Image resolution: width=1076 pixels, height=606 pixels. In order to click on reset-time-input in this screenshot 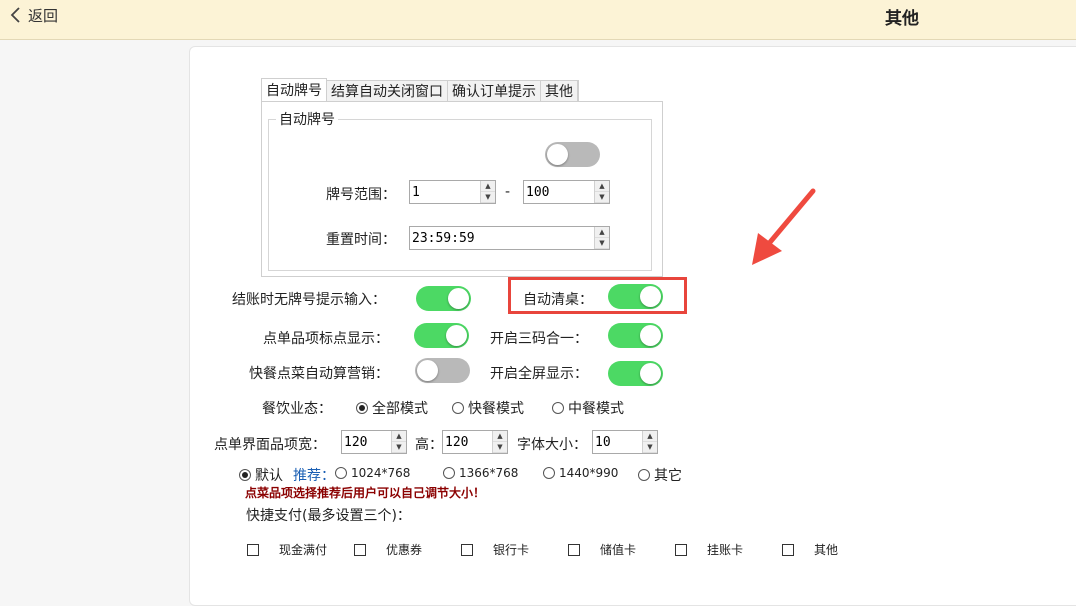, I will do `click(501, 238)`.